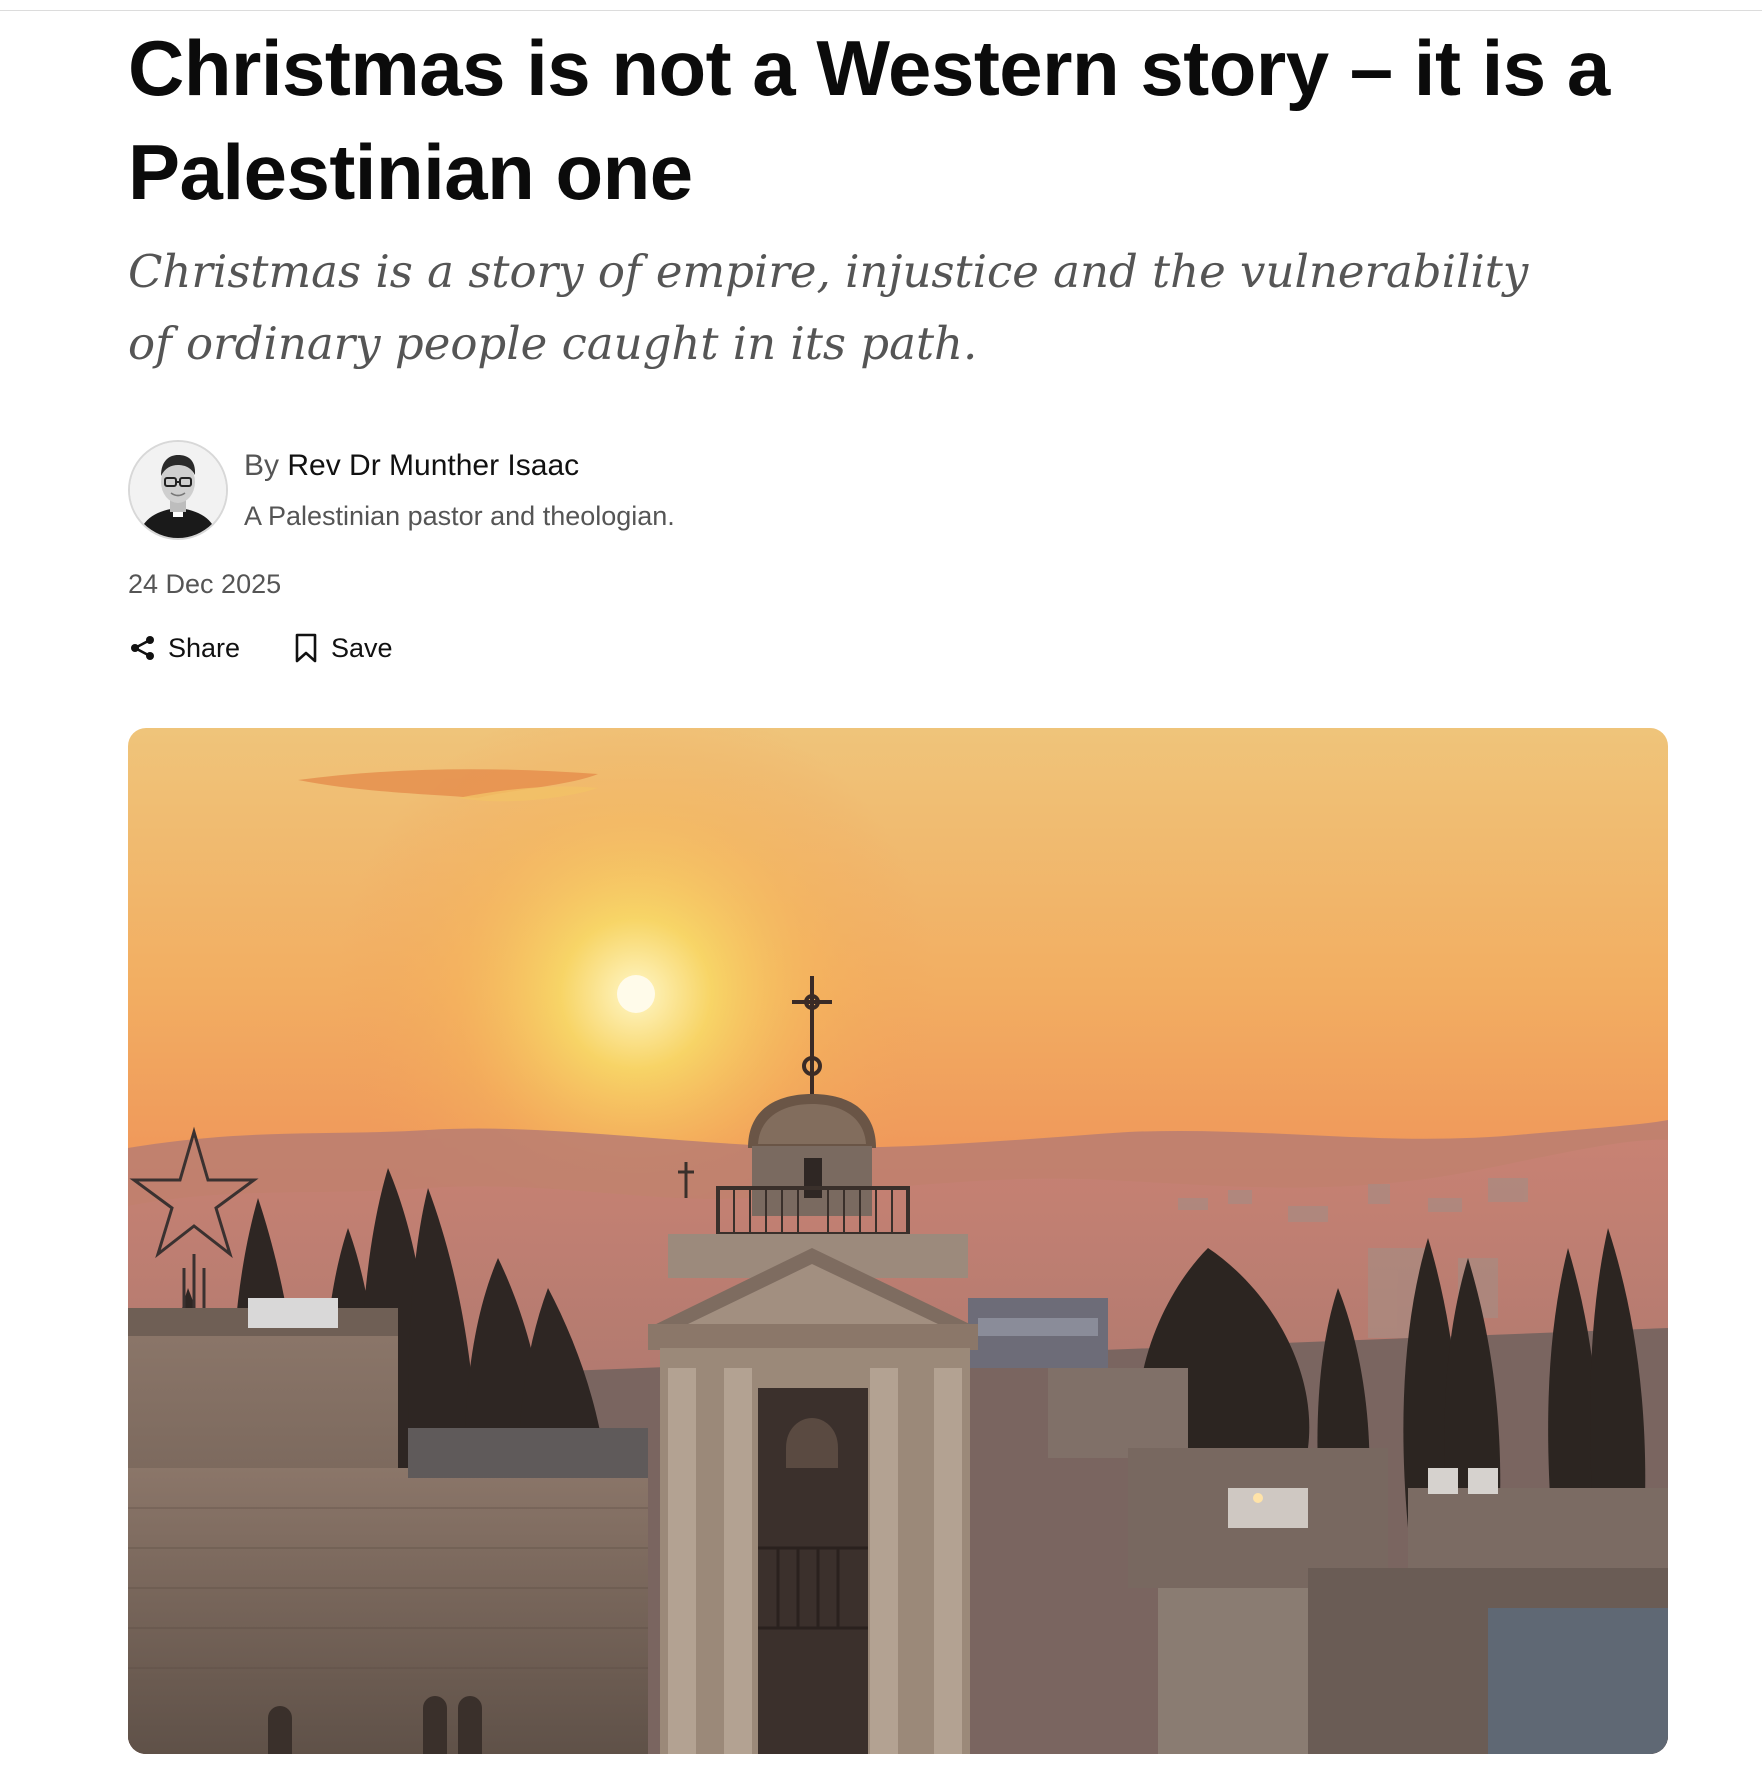 This screenshot has height=1766, width=1762. I want to click on author-portrait-icon, so click(178, 490).